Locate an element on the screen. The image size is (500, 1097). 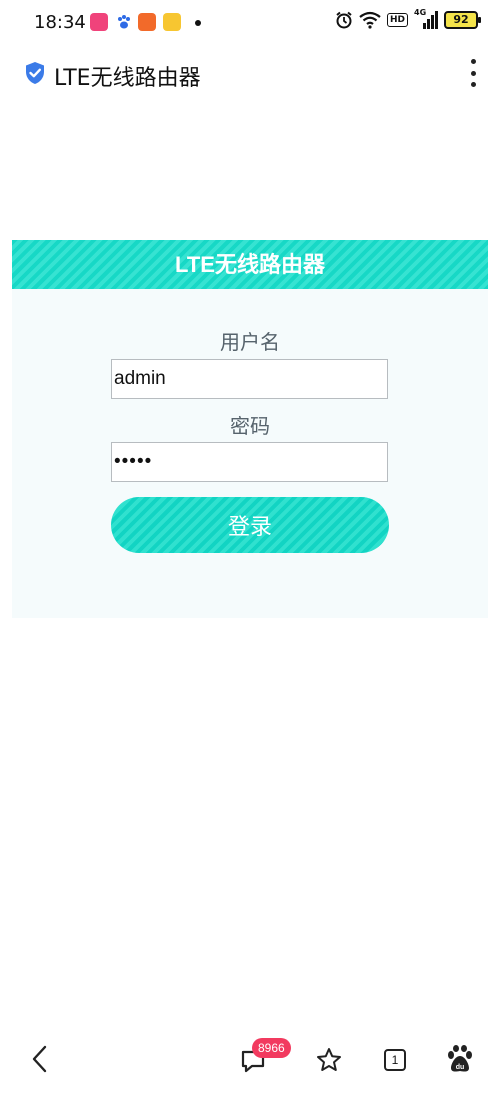
browser-header: LTE无线路由器 is located at coordinates (250, 74).